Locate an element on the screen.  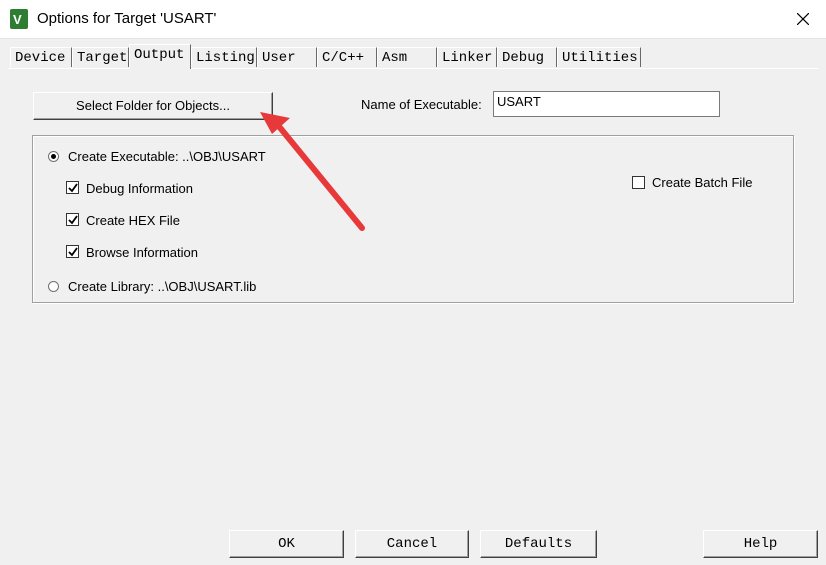
keil-app-icon: V is located at coordinates (19, 19).